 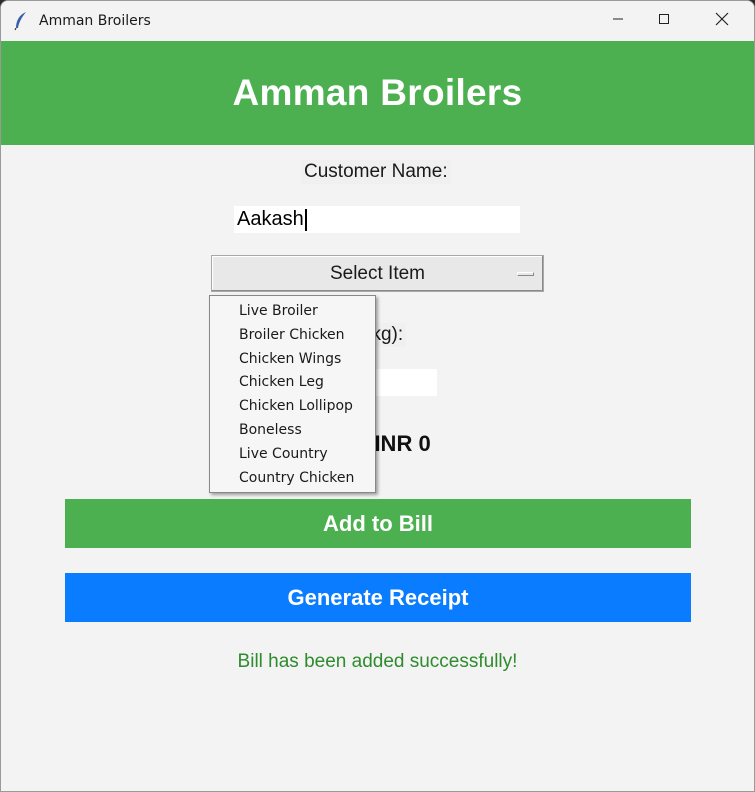 I want to click on minimize-icon, so click(x=618, y=21).